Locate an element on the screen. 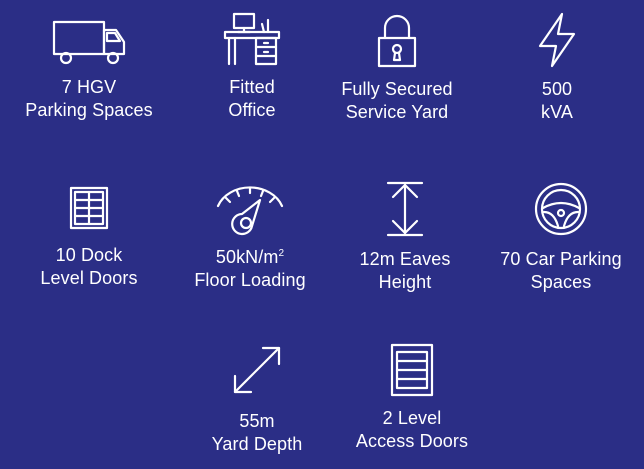  feature-line2: Height is located at coordinates (405, 282).